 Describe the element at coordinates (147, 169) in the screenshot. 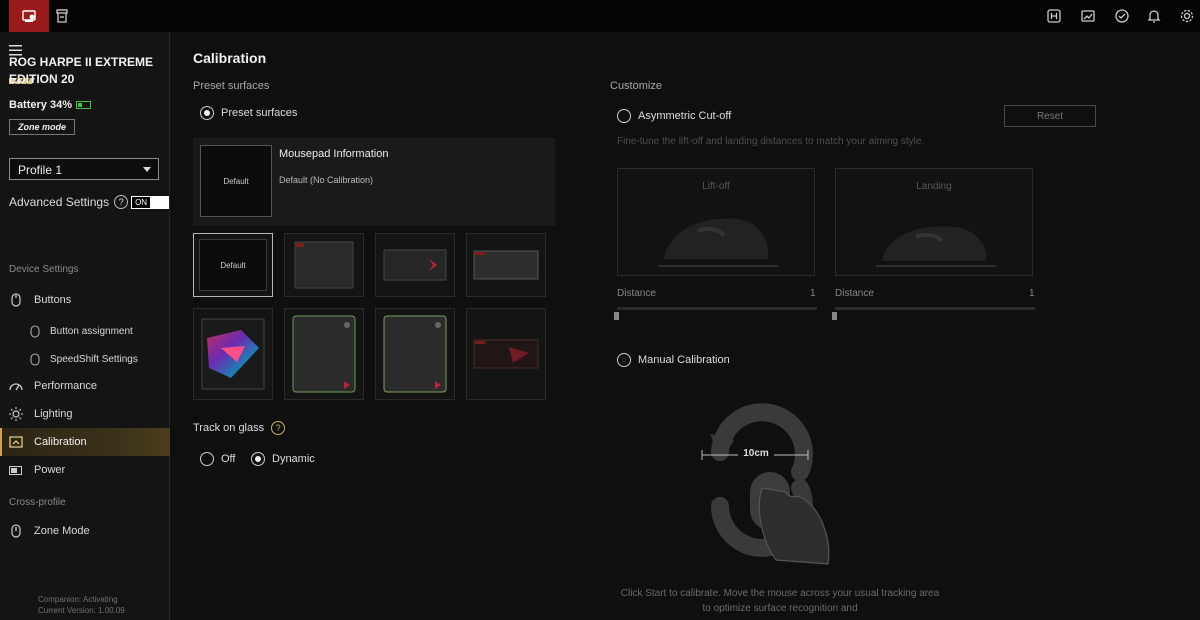

I see `chevron-down-icon` at that location.